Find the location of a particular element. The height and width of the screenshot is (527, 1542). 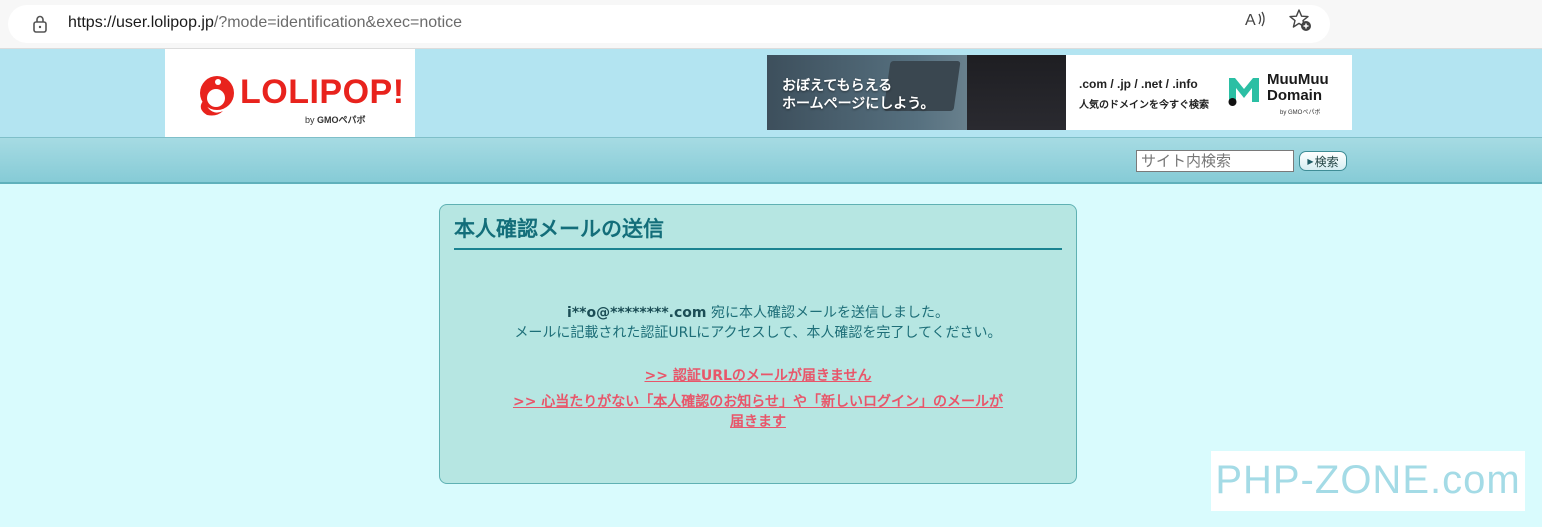

person-image is located at coordinates (1016, 92).